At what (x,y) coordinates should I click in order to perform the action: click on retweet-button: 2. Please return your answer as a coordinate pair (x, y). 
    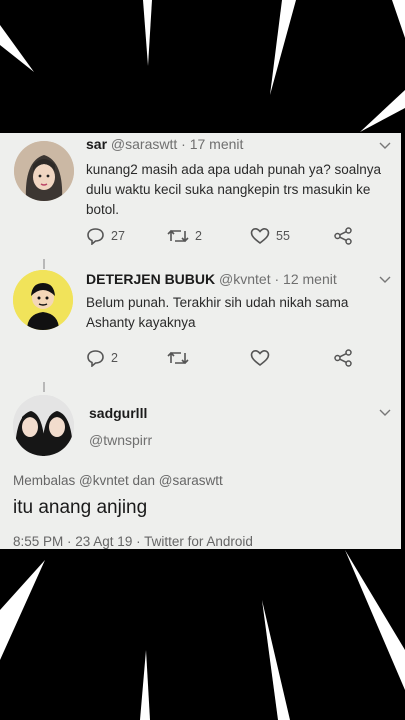
    Looking at the image, I should click on (184, 236).